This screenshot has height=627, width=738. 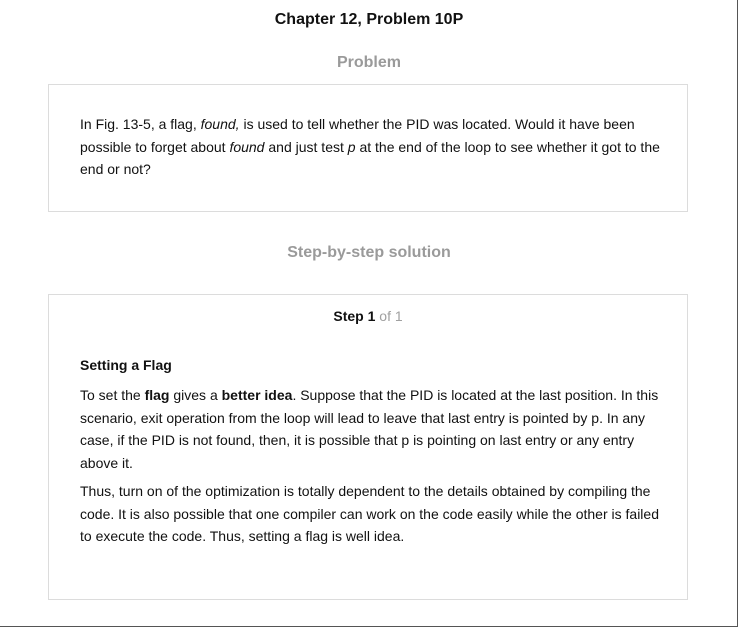 I want to click on solution-text-part: gives a, so click(x=195, y=395).